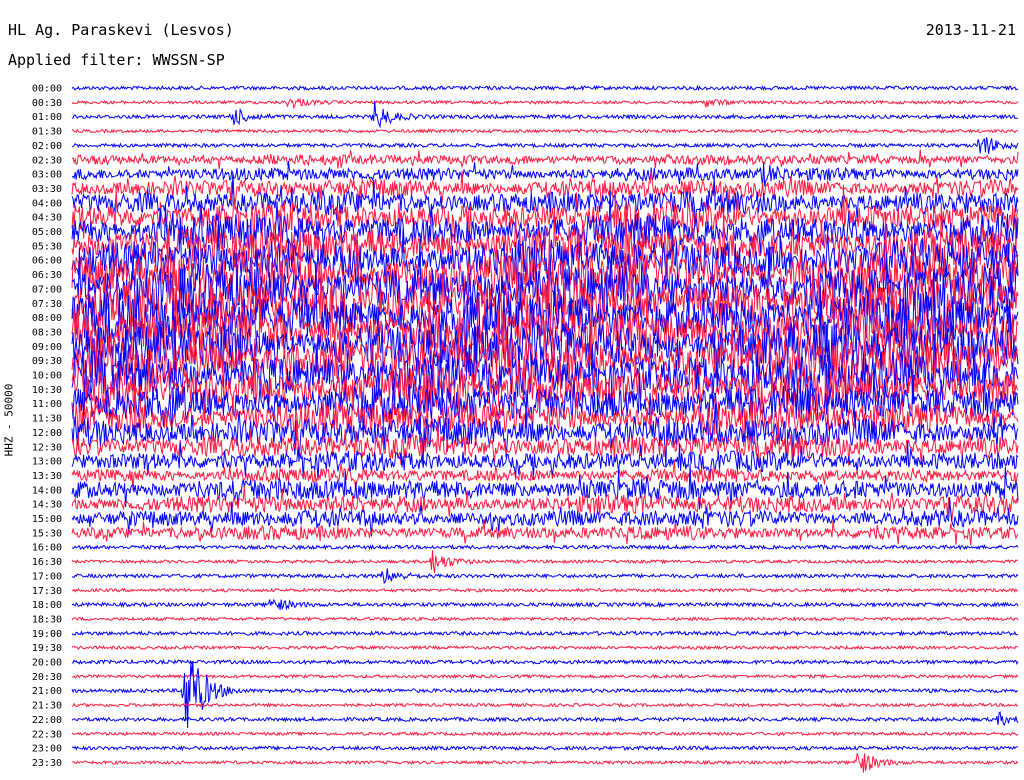 The width and height of the screenshot is (1024, 780). I want to click on row-time-label: 17:30, so click(47, 591).